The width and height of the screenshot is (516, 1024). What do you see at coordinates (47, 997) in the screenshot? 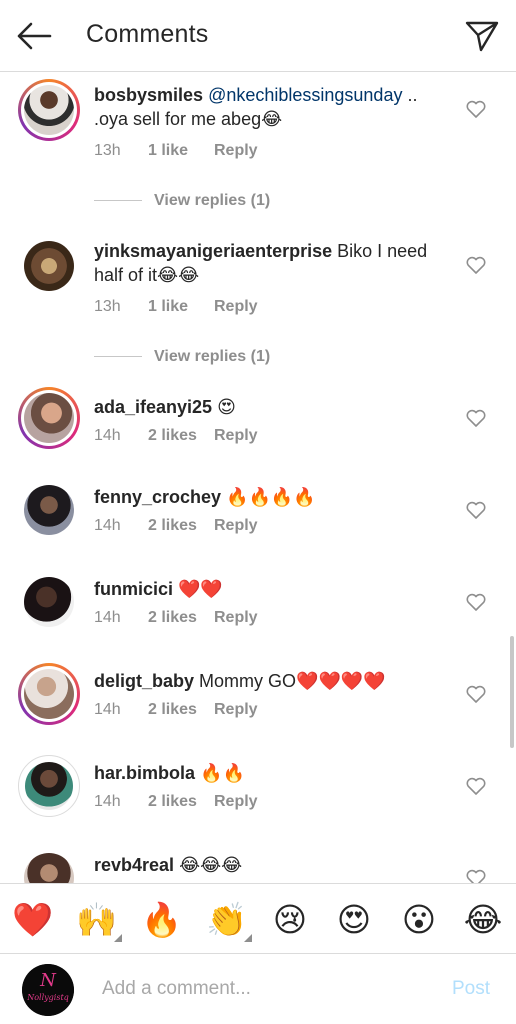
I see `svg-text: Nollygistq` at bounding box center [47, 997].